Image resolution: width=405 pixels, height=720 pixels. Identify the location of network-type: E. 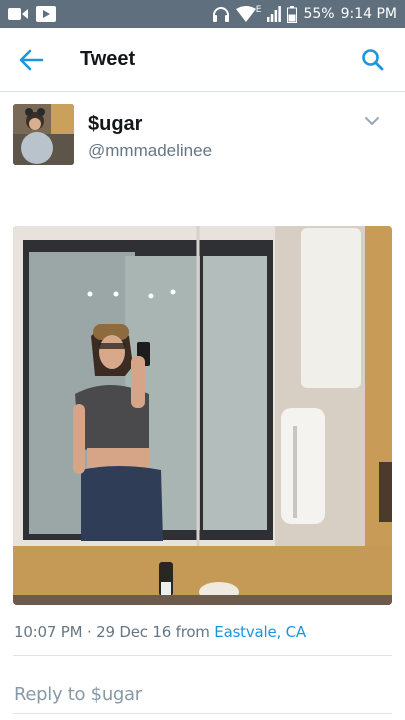
(258, 10).